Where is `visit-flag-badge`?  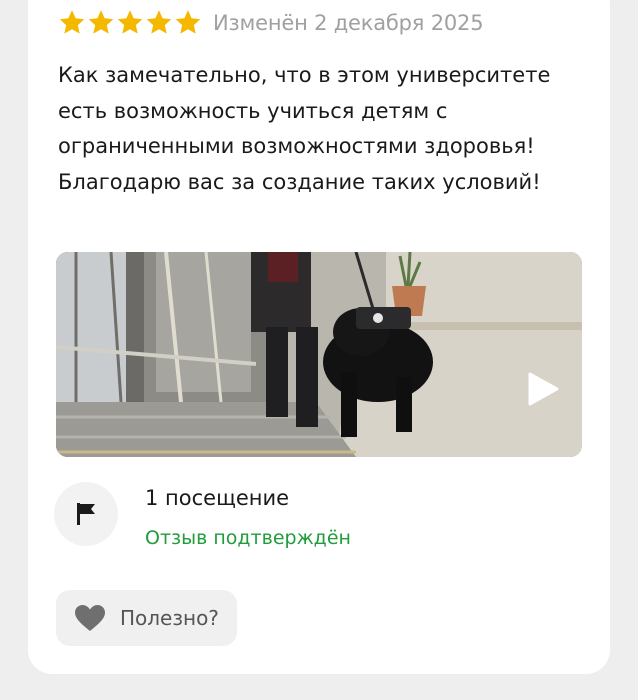 visit-flag-badge is located at coordinates (86, 514).